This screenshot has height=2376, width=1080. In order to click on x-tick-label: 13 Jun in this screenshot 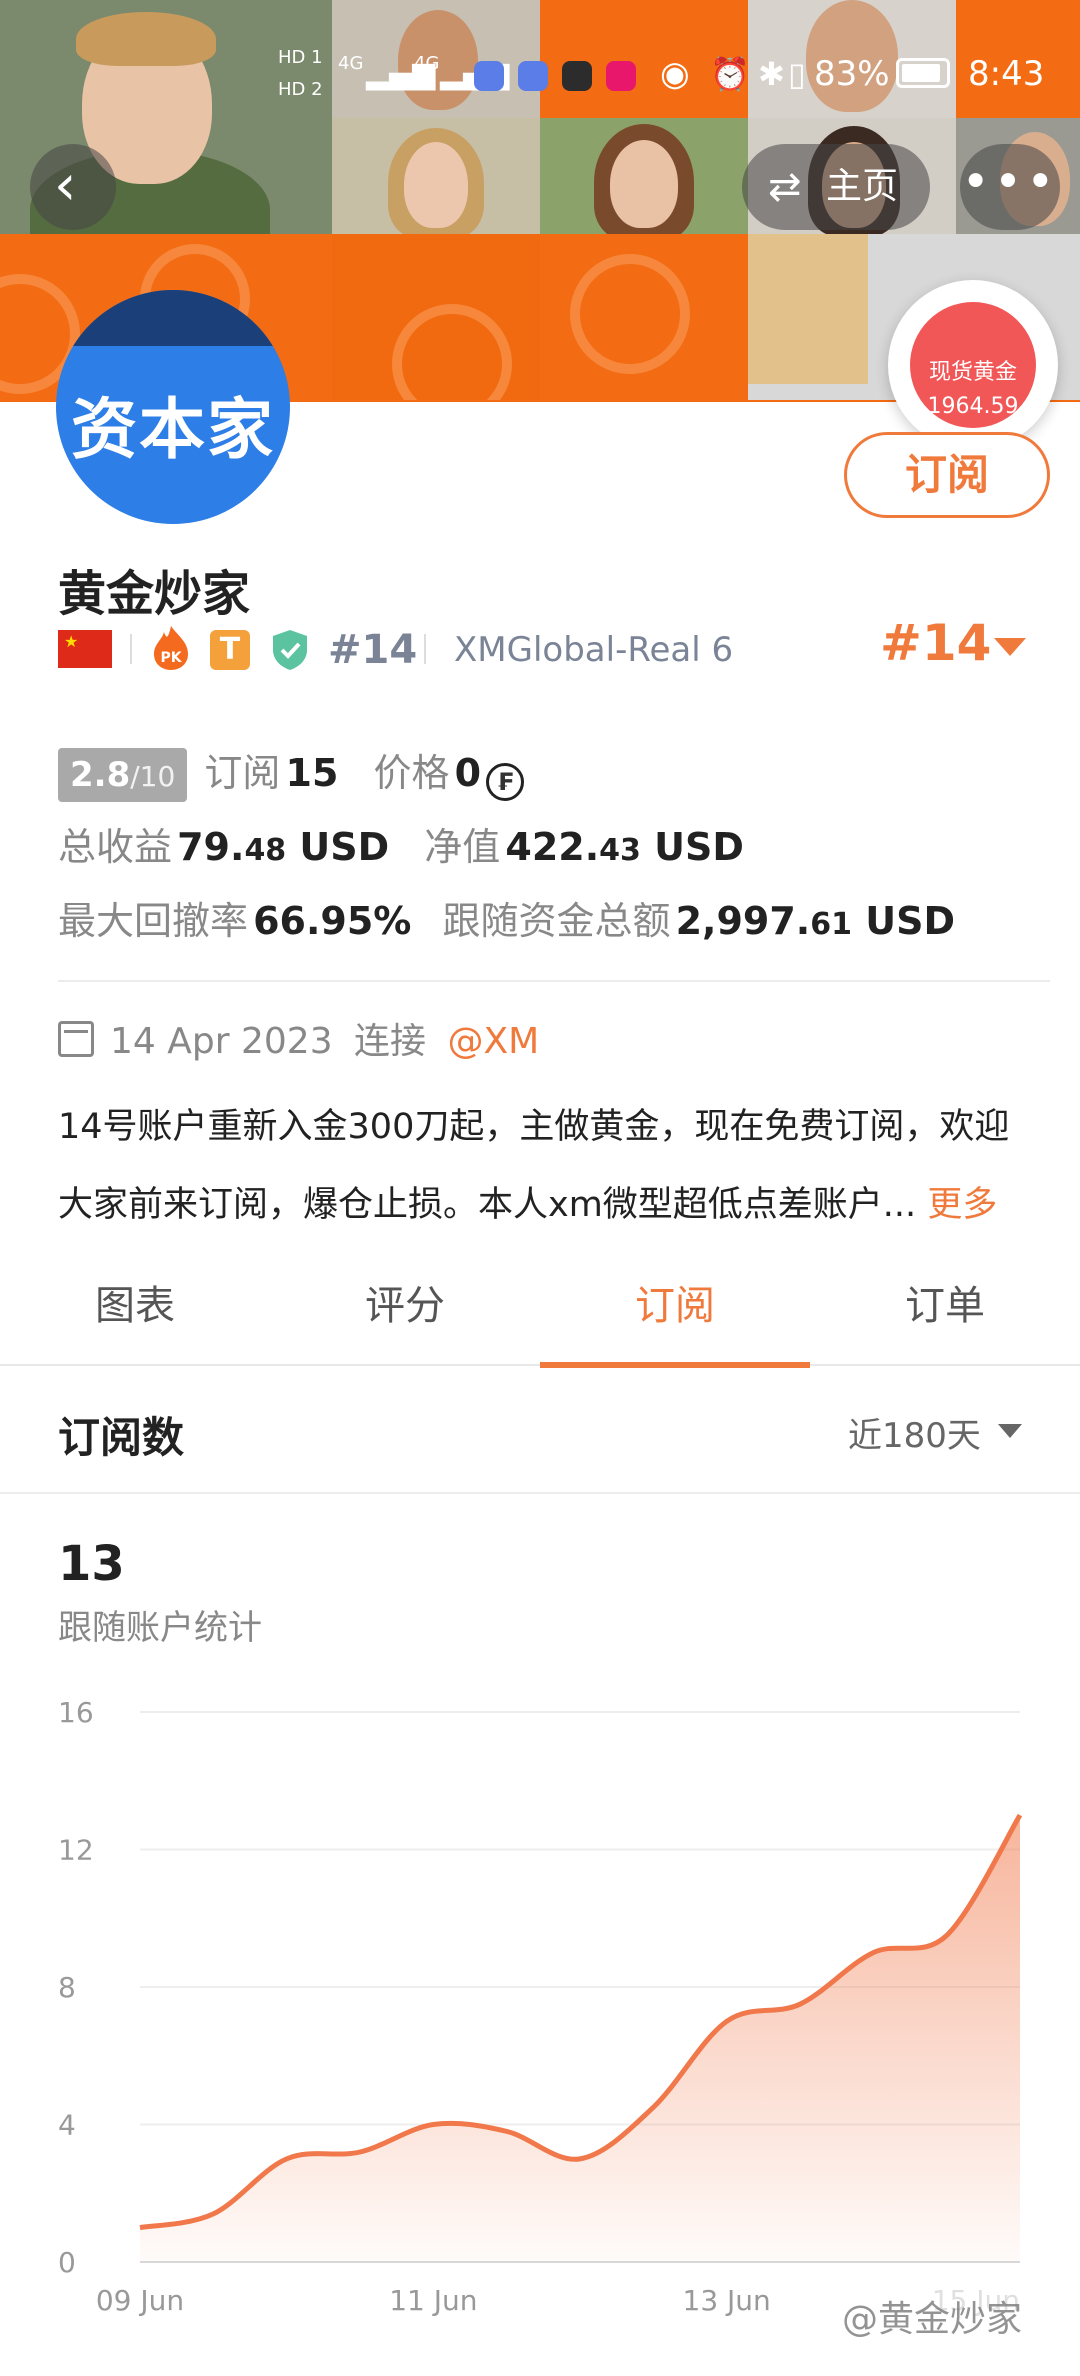, I will do `click(727, 2300)`.